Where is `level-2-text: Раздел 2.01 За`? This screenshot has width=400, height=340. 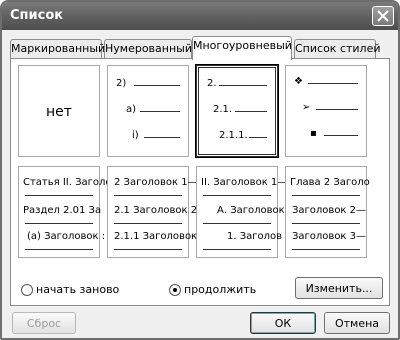
level-2-text: Раздел 2.01 За is located at coordinates (62, 210).